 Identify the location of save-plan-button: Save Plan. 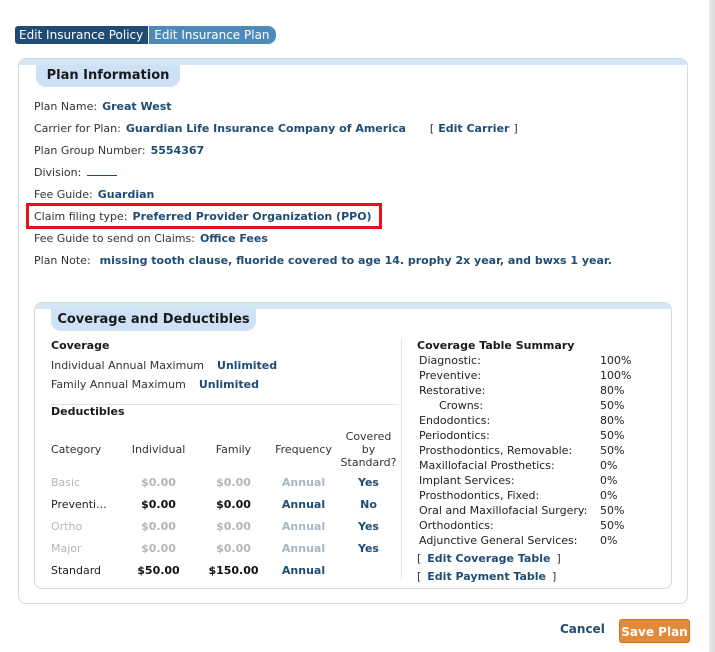
(654, 631).